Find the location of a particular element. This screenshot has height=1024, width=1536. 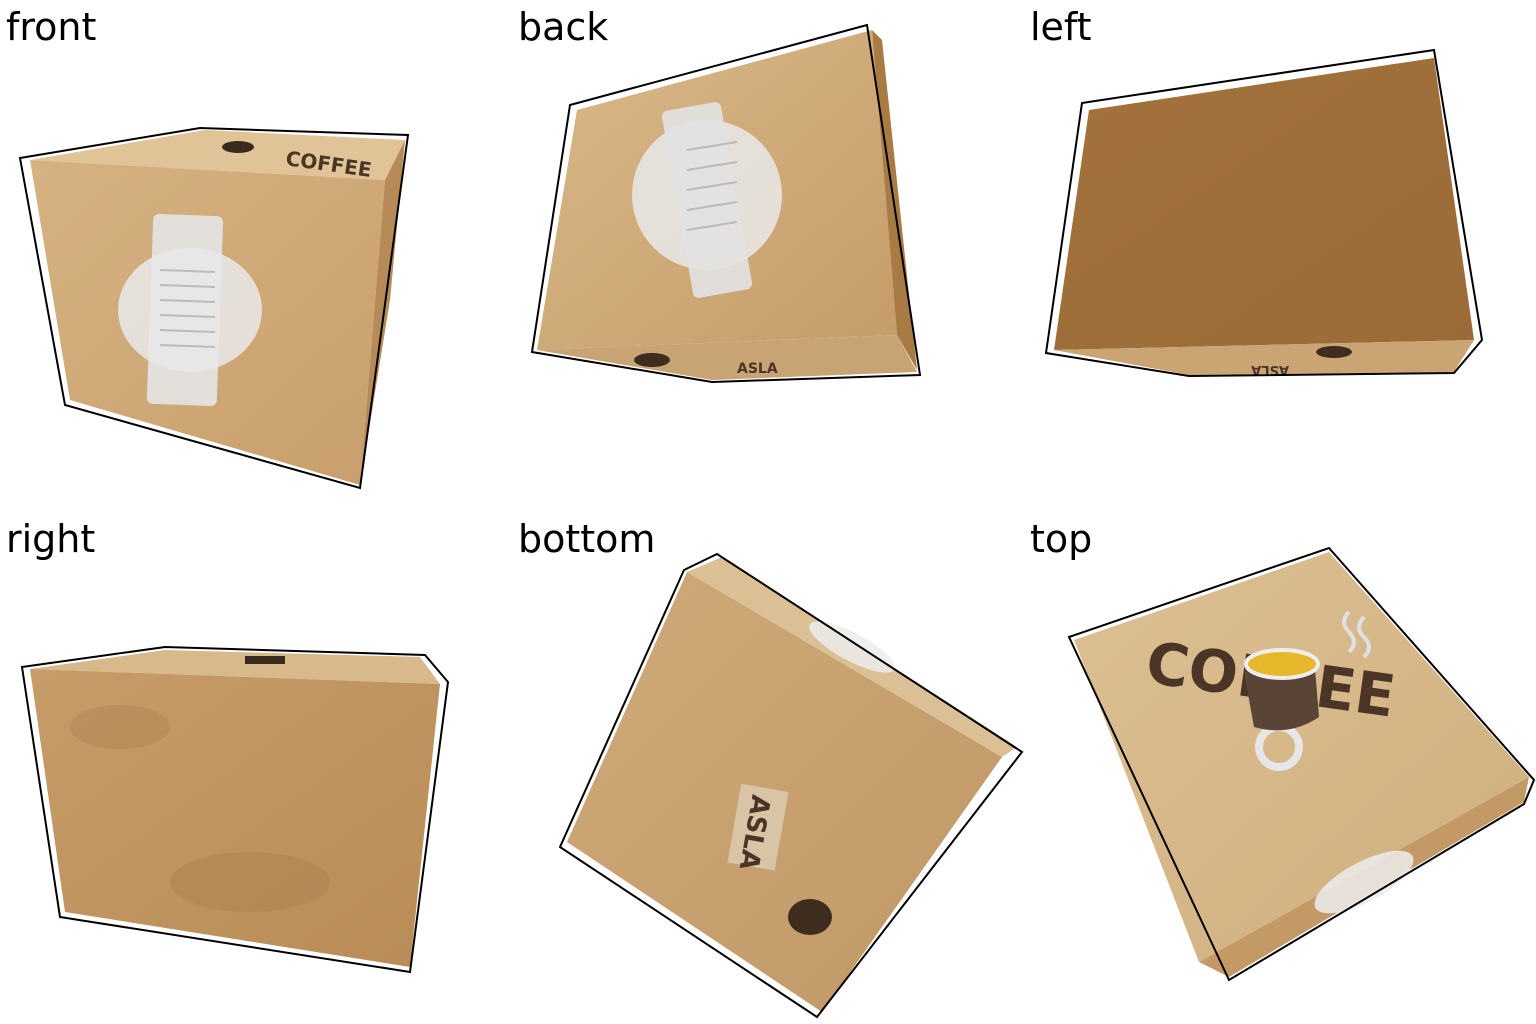

box-render-left: ASLA is located at coordinates (1264, 213).